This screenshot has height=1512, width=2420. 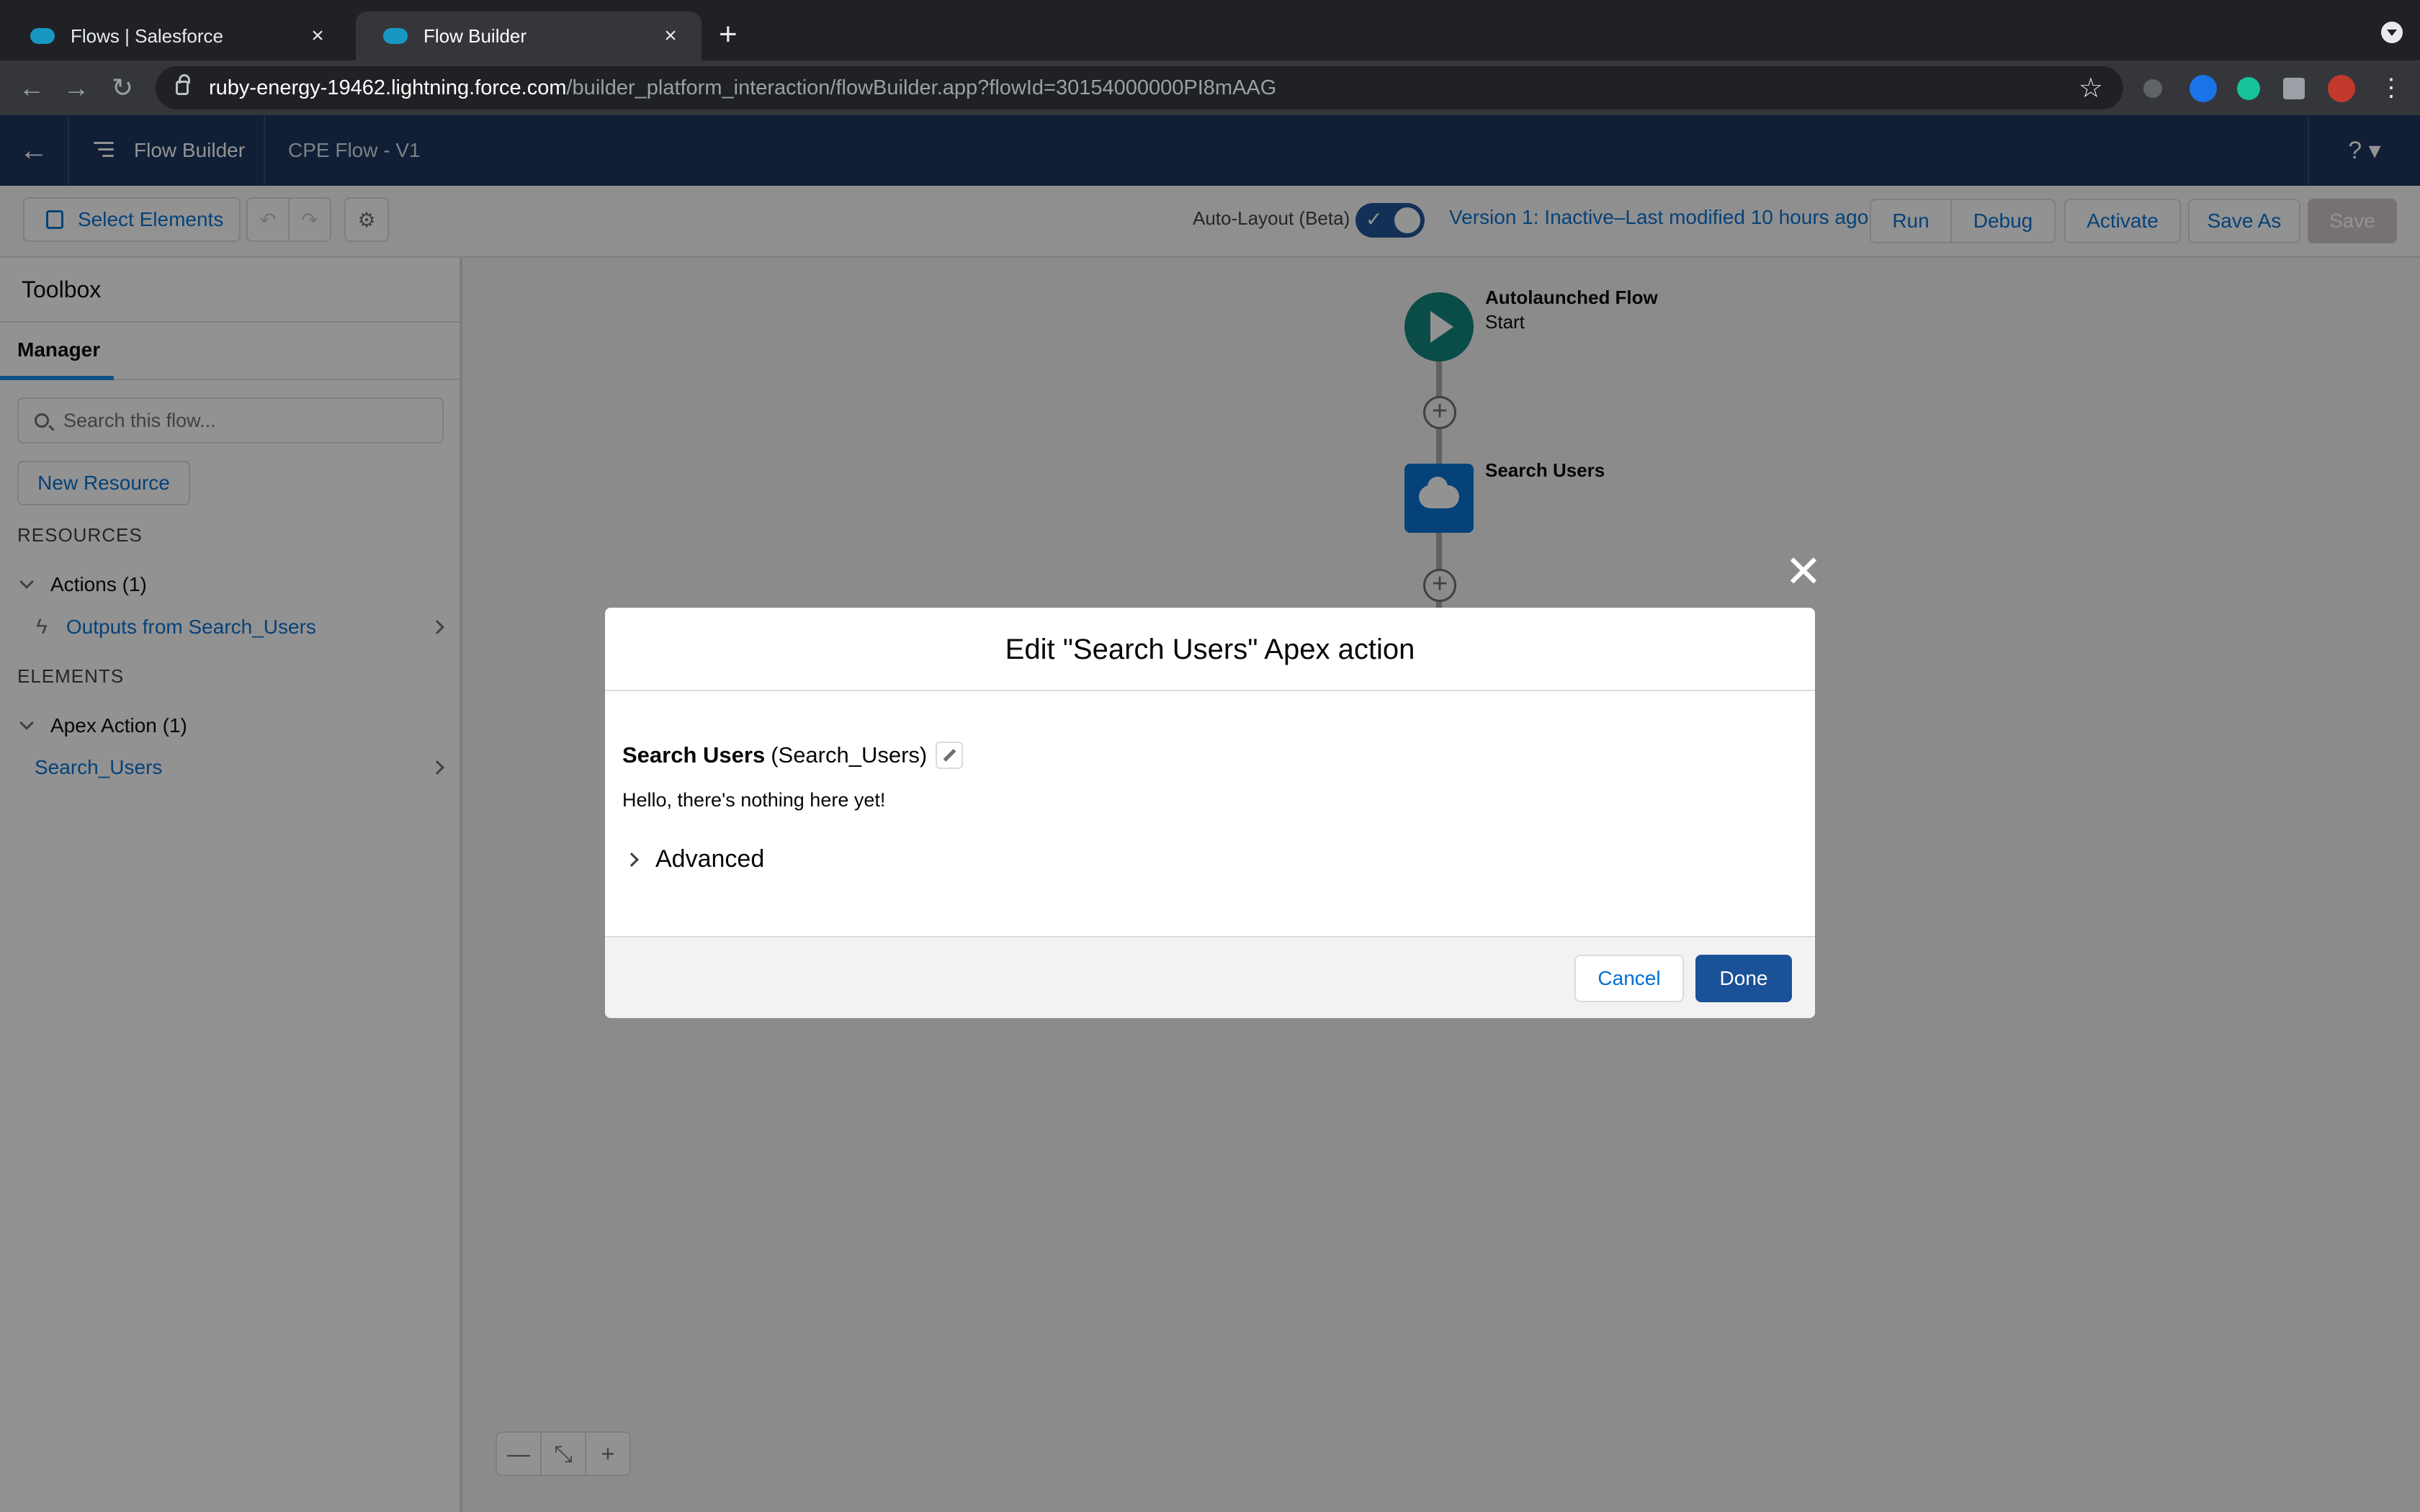 What do you see at coordinates (1210, 649) in the screenshot?
I see `modal-title: Edit "Search Users" Apex action` at bounding box center [1210, 649].